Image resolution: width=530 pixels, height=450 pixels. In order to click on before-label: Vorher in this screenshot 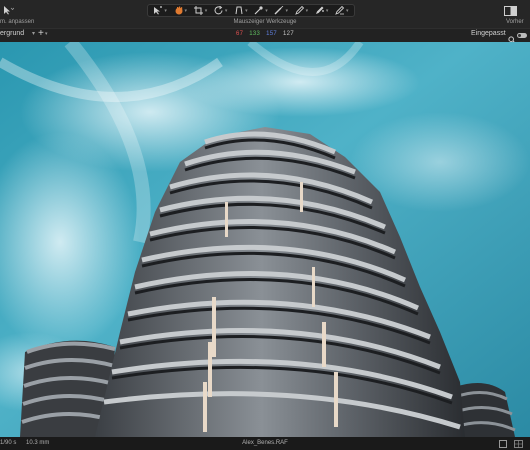, I will do `click(515, 22)`.